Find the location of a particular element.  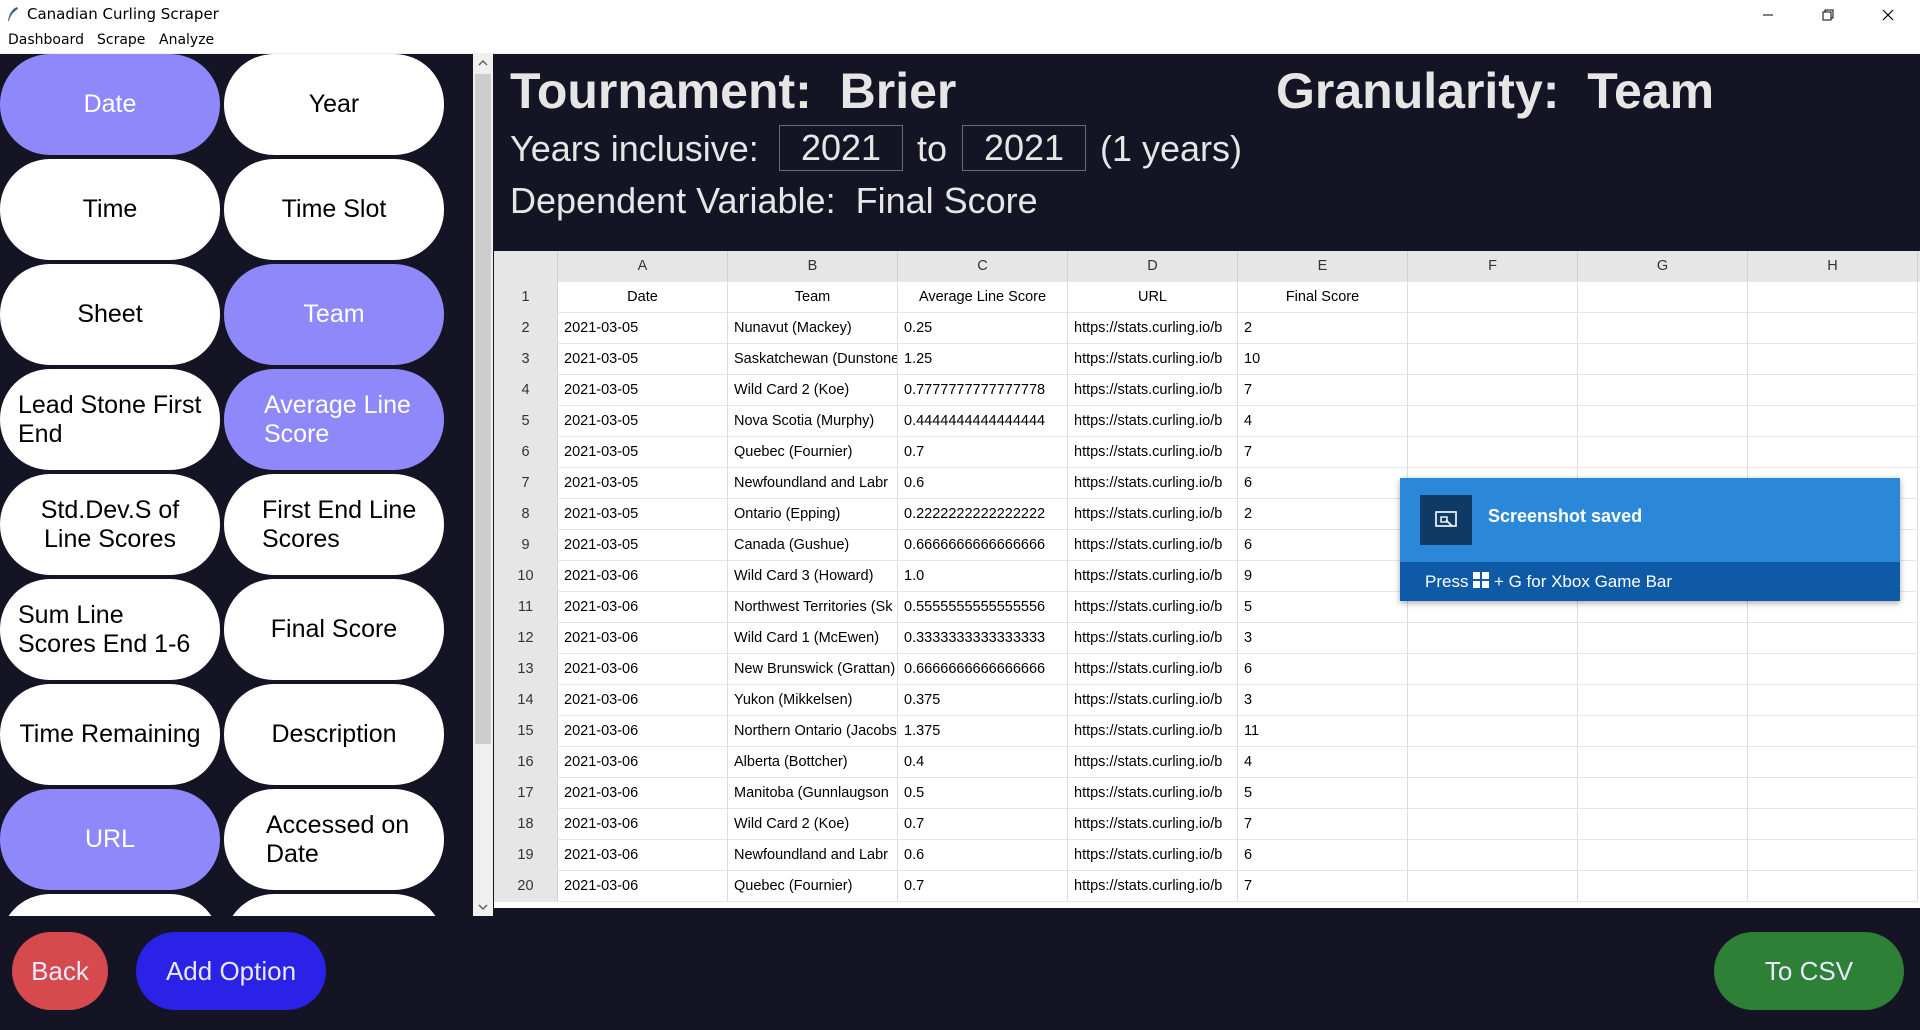

row-header: 18 is located at coordinates (526, 824).